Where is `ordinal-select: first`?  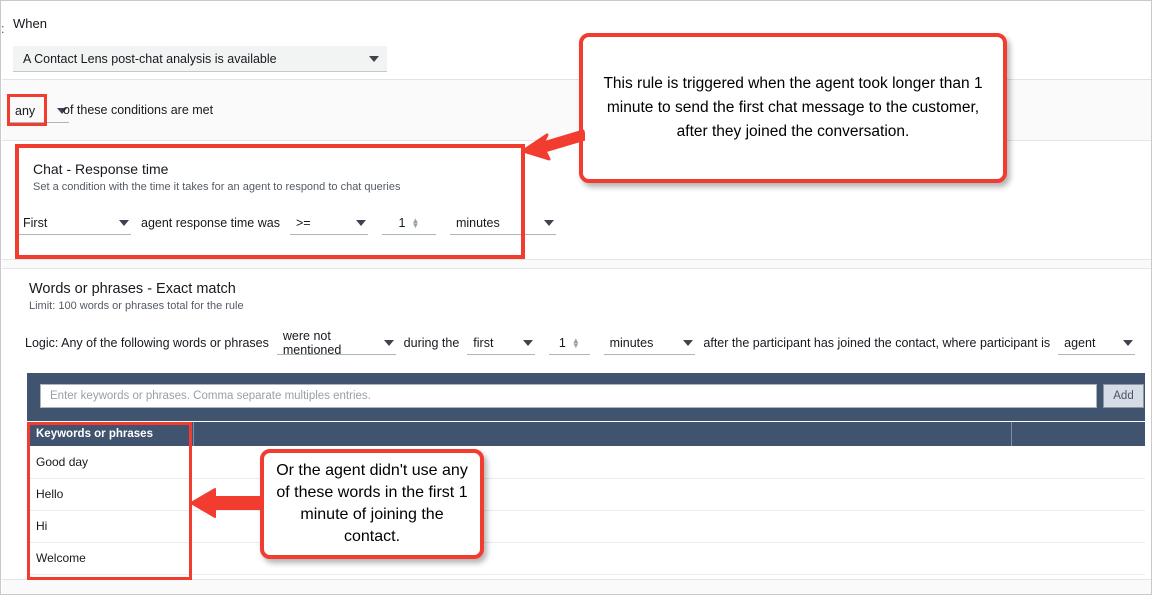
ordinal-select: first is located at coordinates (501, 343).